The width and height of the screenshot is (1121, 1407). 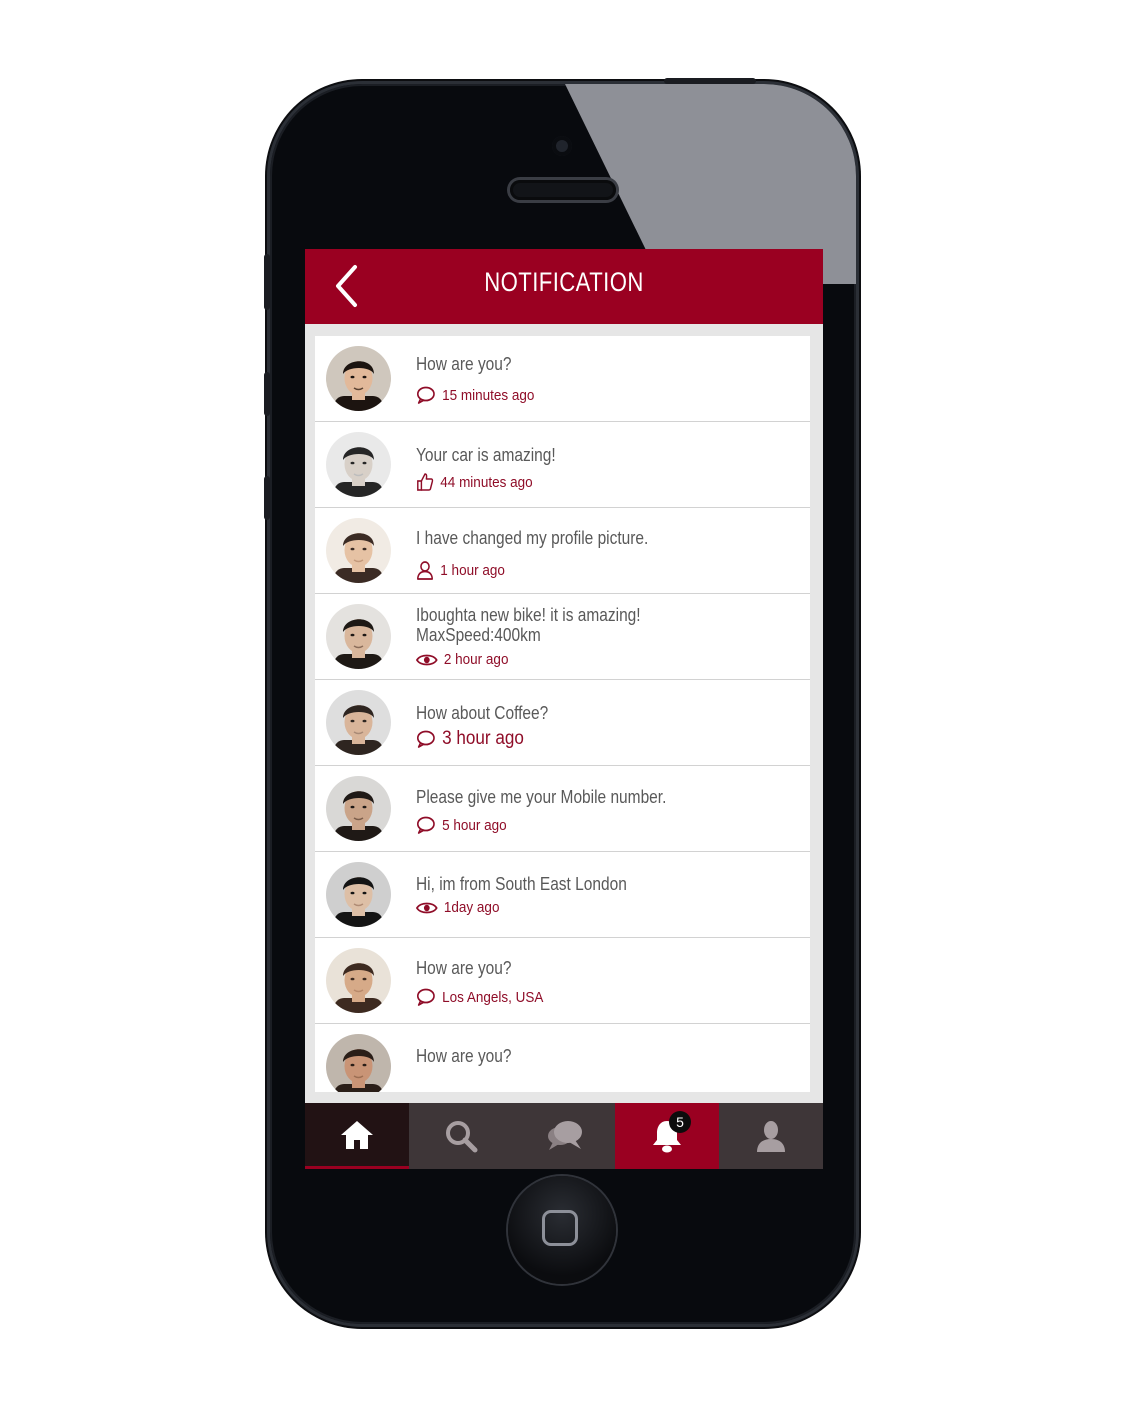 What do you see at coordinates (486, 455) in the screenshot?
I see `notification-message: Your car is amazing!` at bounding box center [486, 455].